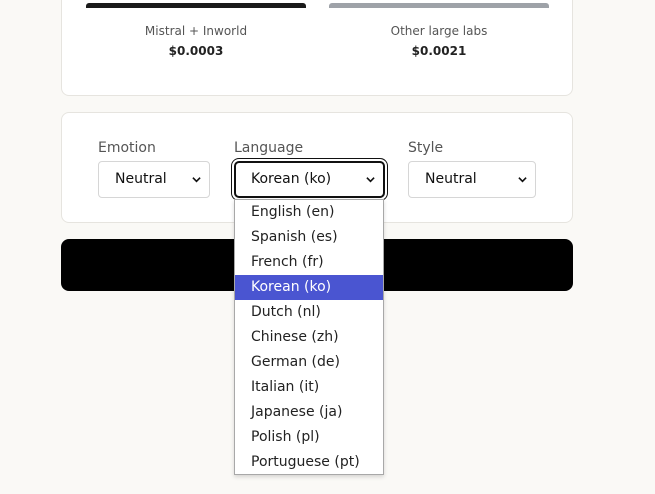  I want to click on style-value: Neutral, so click(451, 179).